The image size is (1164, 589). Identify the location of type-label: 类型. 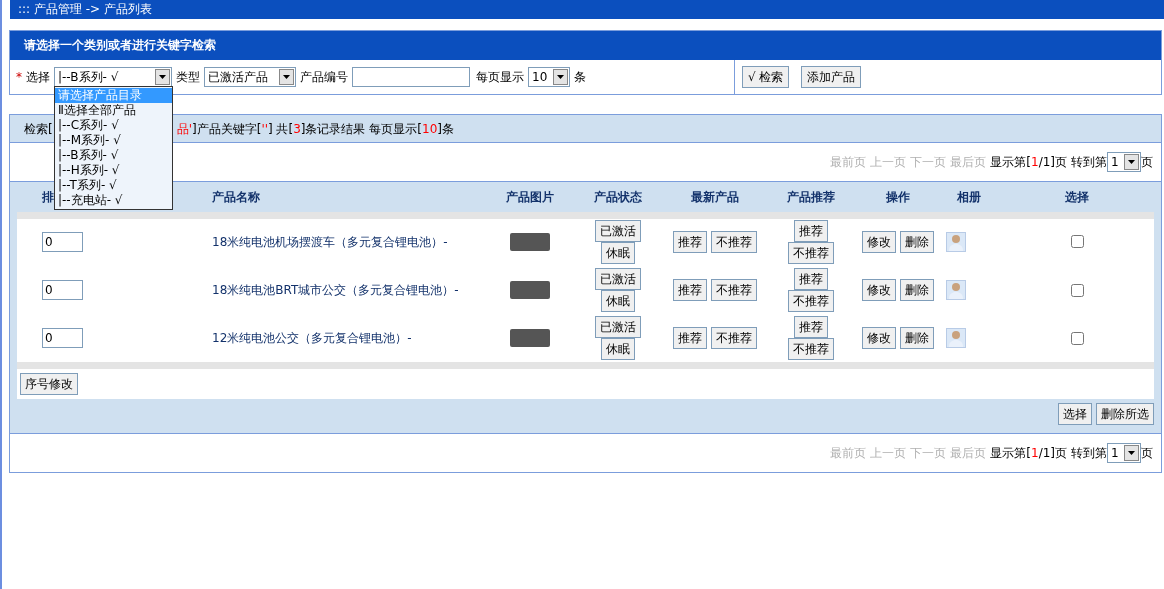
(188, 77).